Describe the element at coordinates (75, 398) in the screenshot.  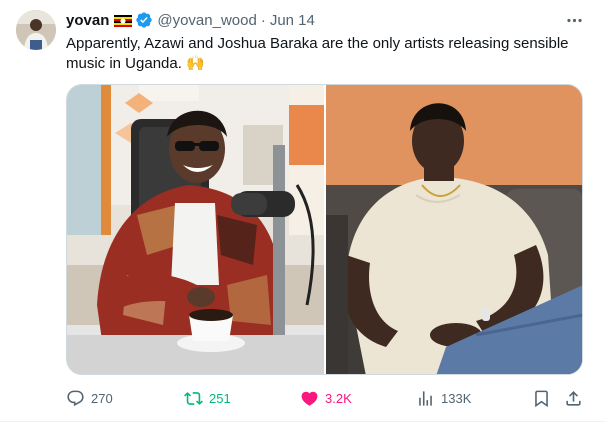
I see `reply-icon` at that location.